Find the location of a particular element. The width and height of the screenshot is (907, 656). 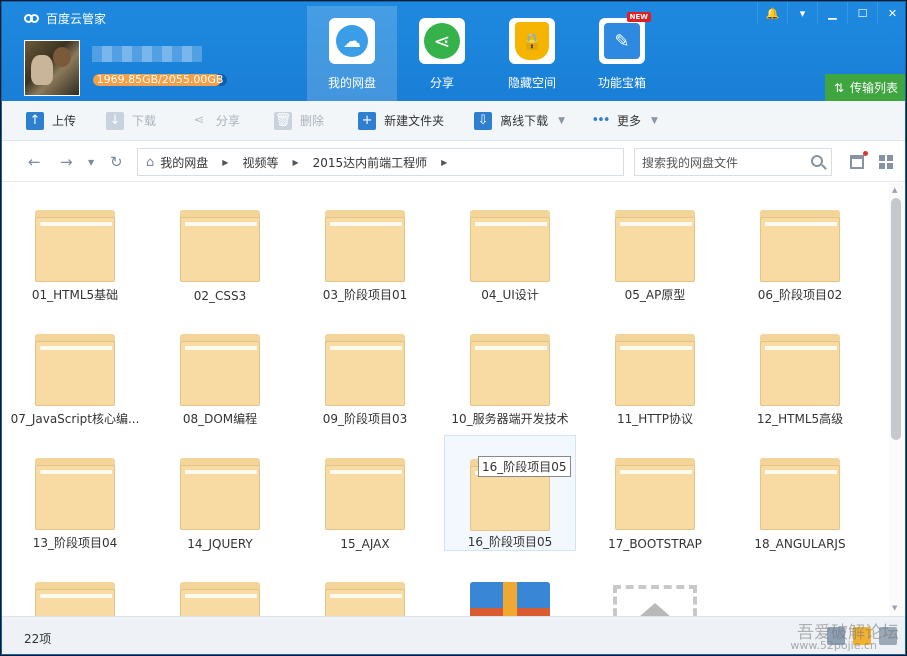

folder-item: 16_阶段项目05 16_阶段项目05 is located at coordinates (510, 493).